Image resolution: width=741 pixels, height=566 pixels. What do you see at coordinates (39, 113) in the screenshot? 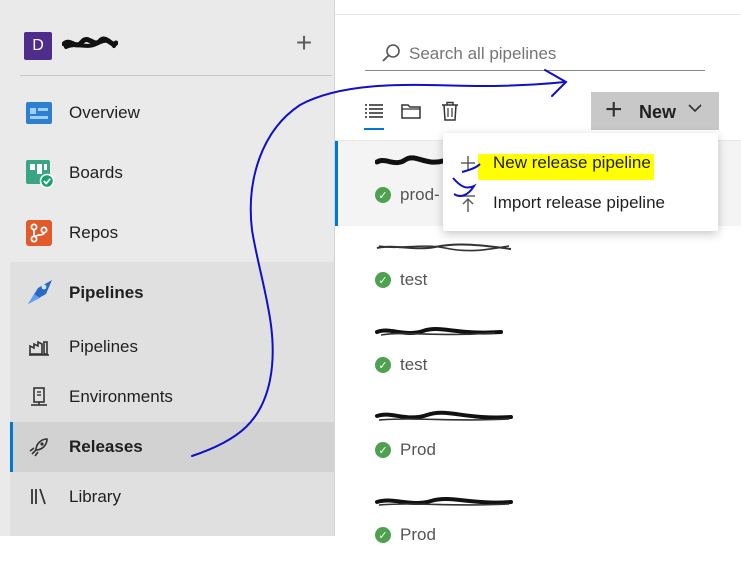
I see `overview-icon` at bounding box center [39, 113].